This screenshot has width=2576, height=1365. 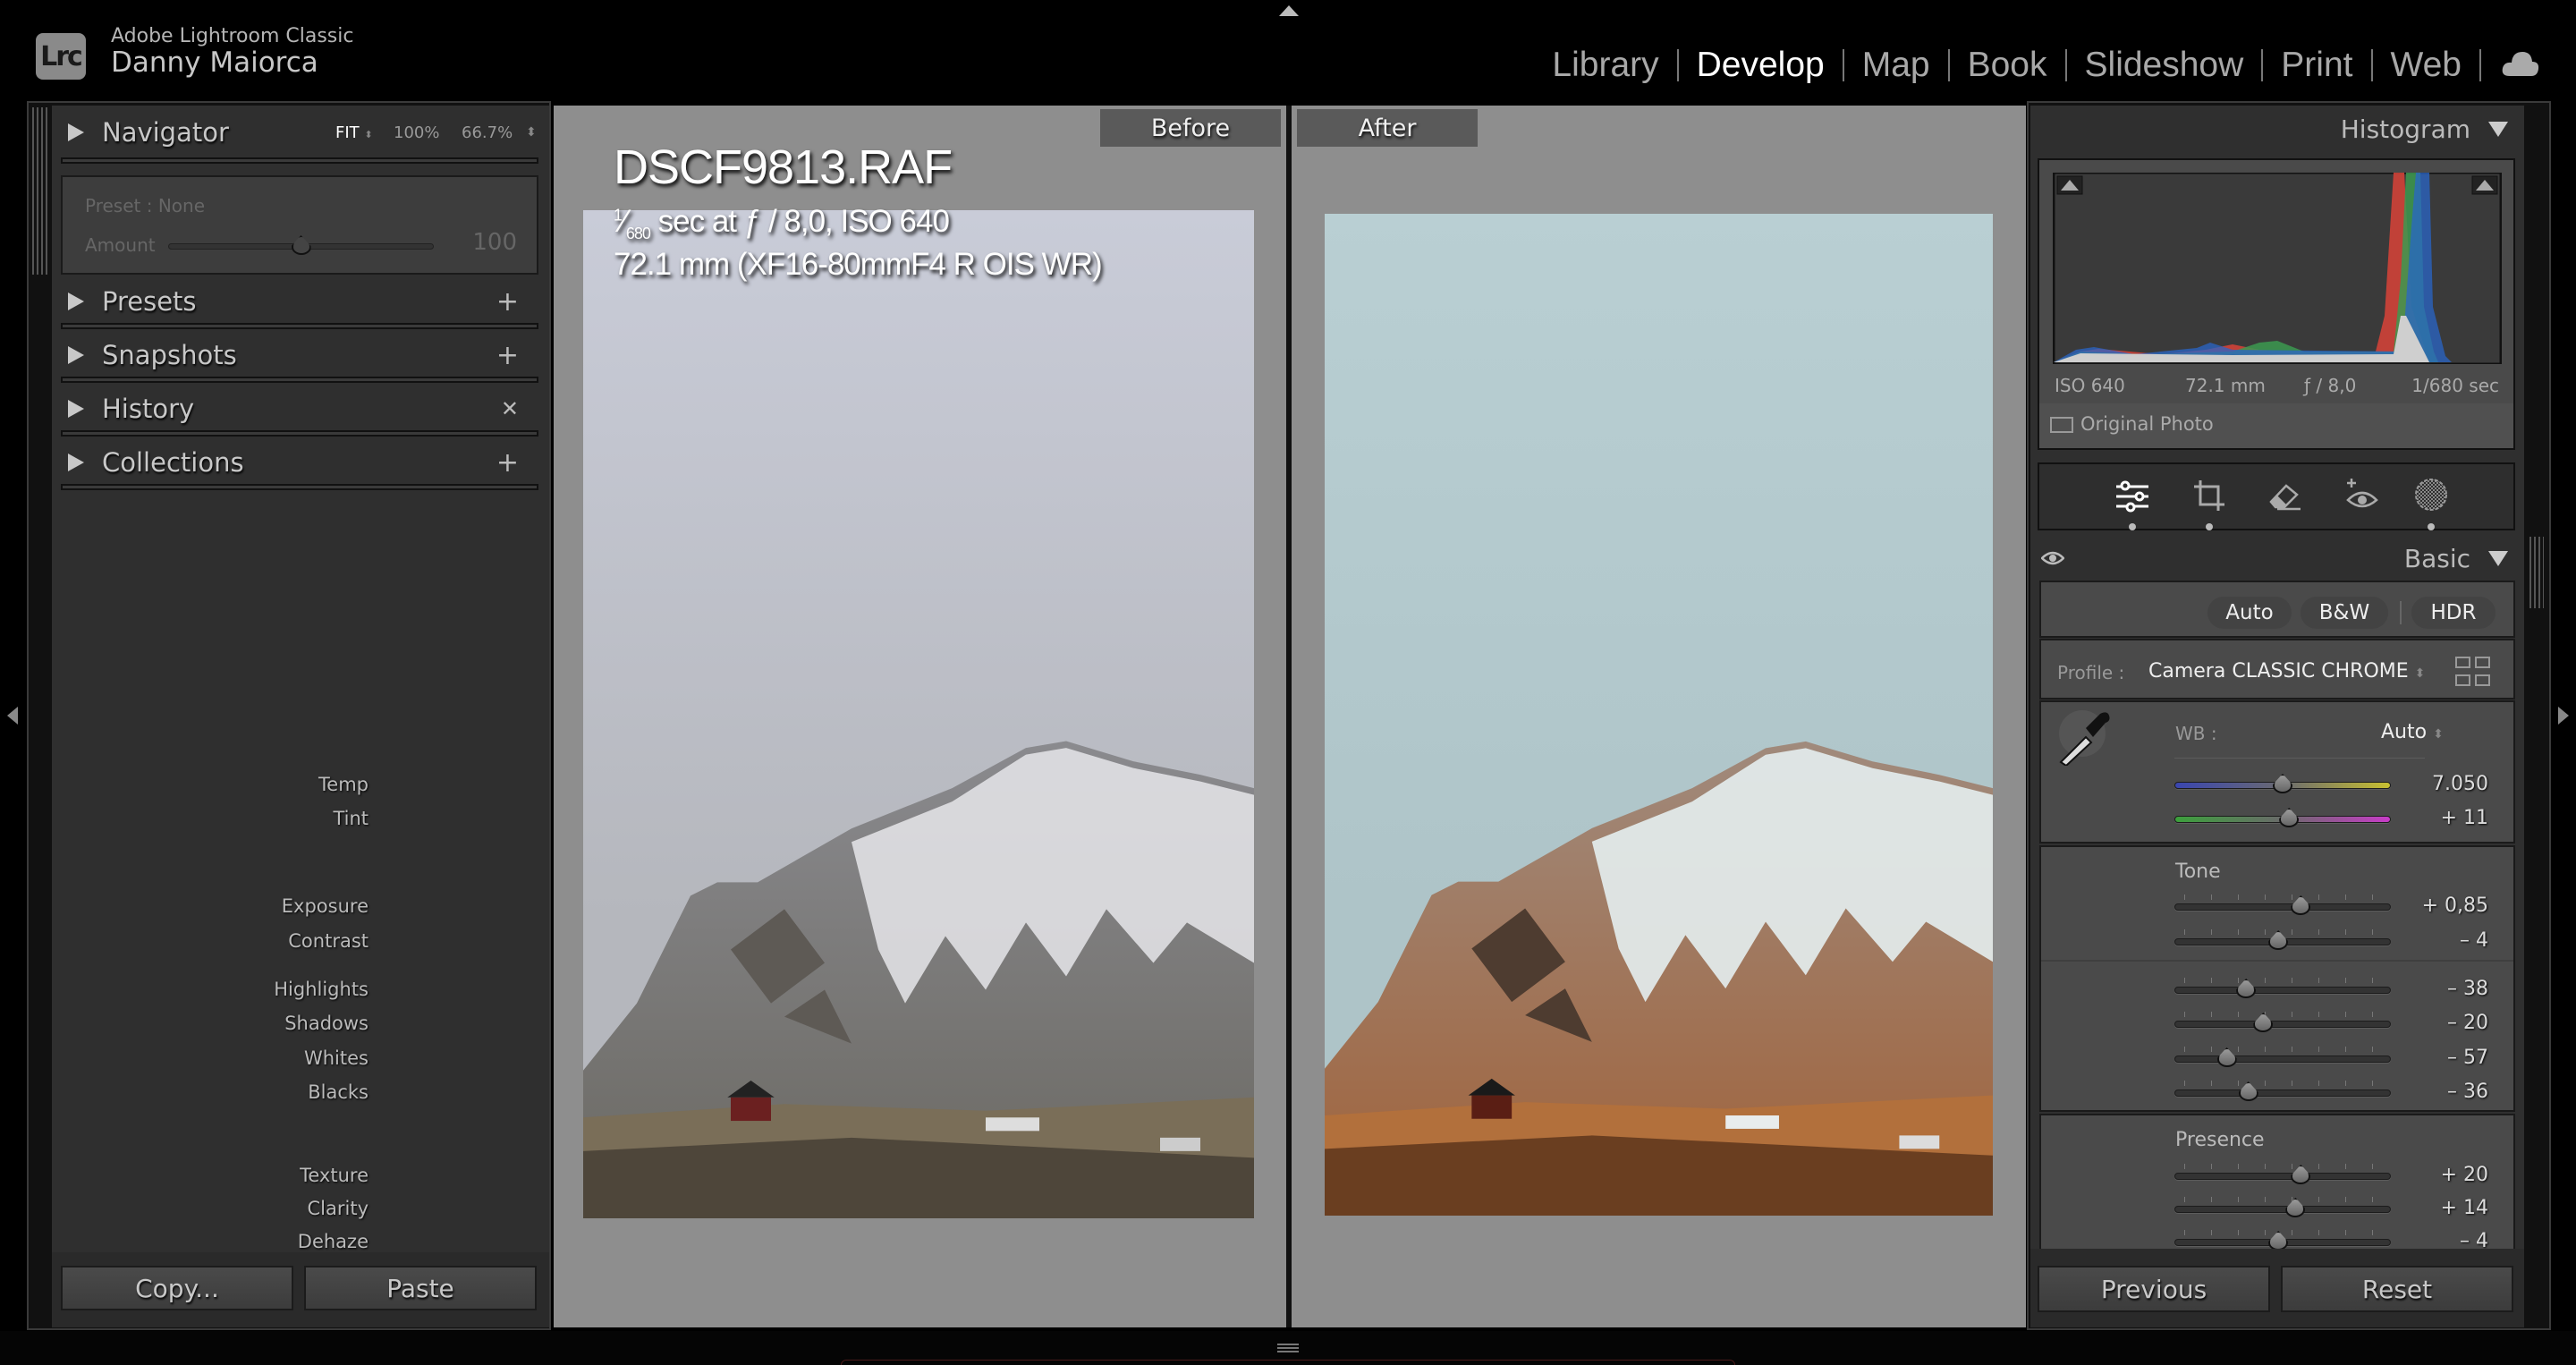 What do you see at coordinates (2091, 672) in the screenshot?
I see `profile-label: Profile :` at bounding box center [2091, 672].